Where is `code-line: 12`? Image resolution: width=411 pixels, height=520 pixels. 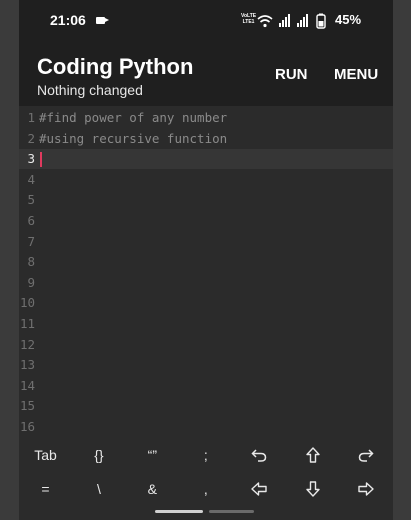
code-line: 12 is located at coordinates (206, 345).